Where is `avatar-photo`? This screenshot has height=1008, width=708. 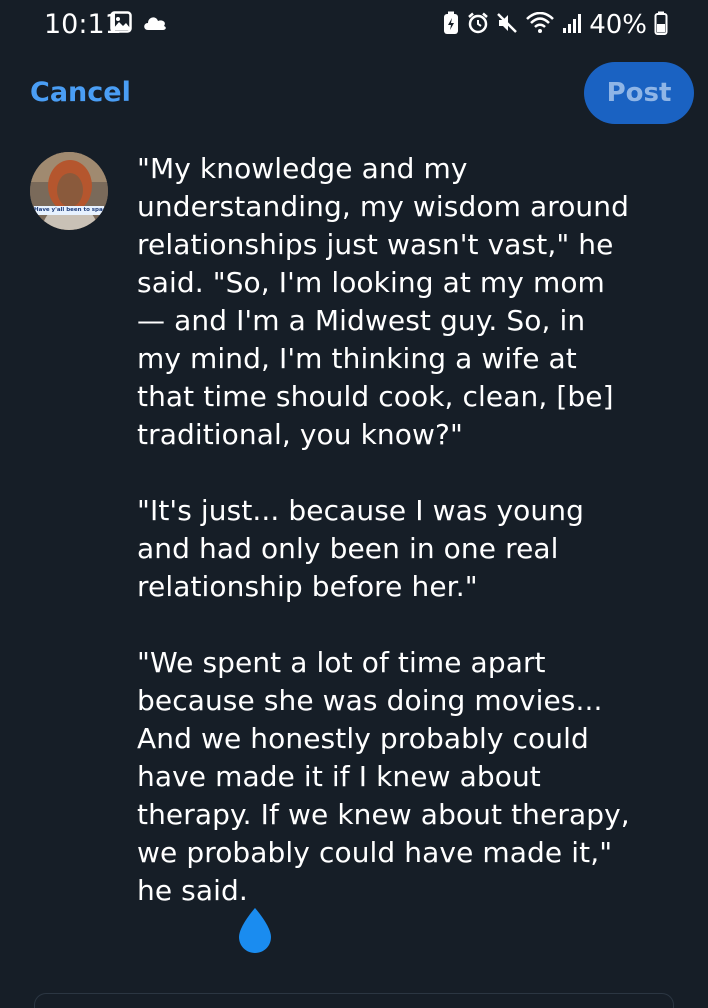
avatar-photo is located at coordinates (69, 191).